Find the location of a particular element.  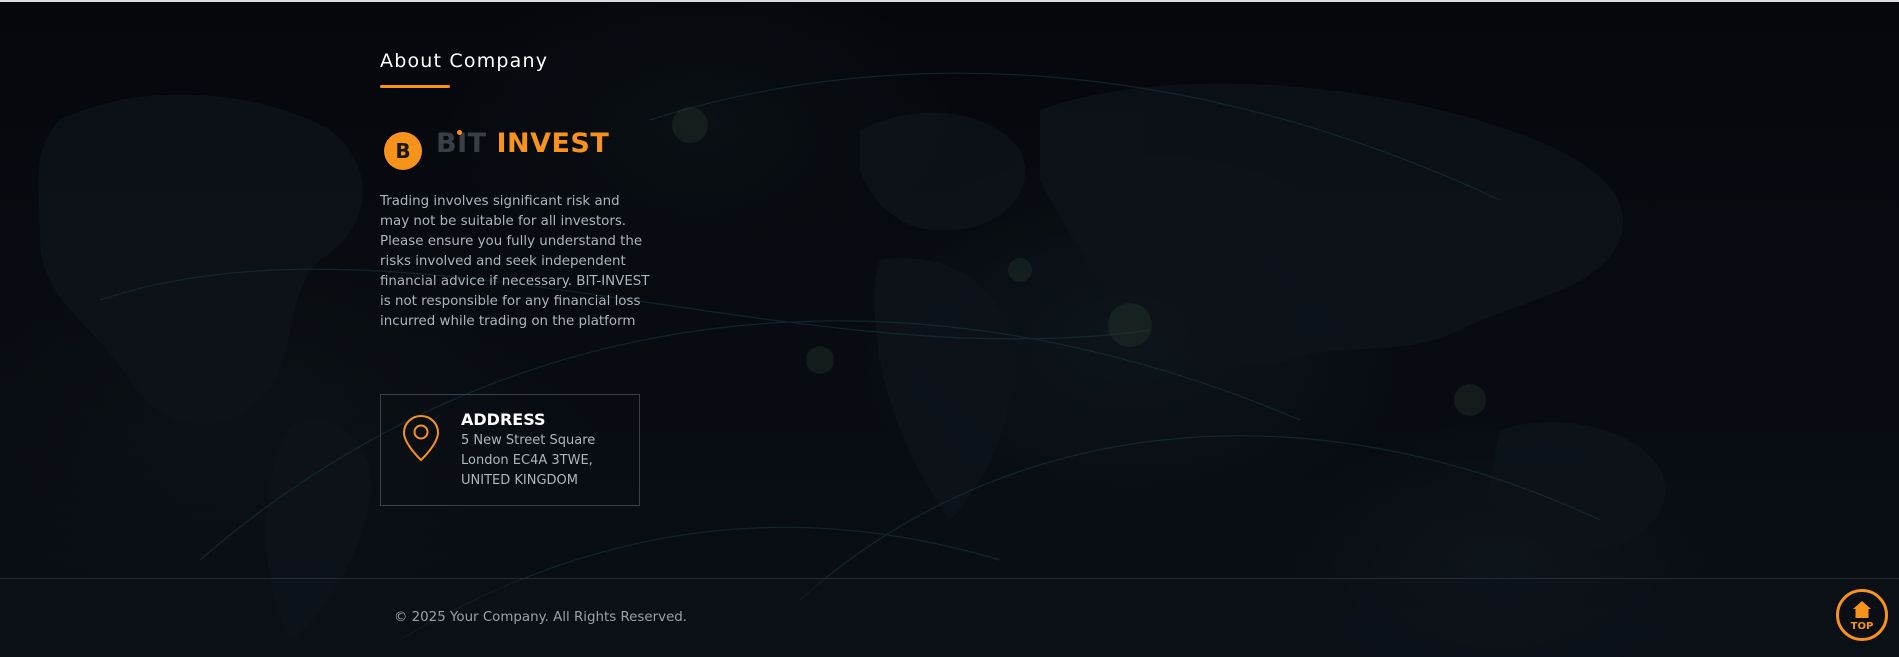

coin-symbol: B is located at coordinates (403, 151).